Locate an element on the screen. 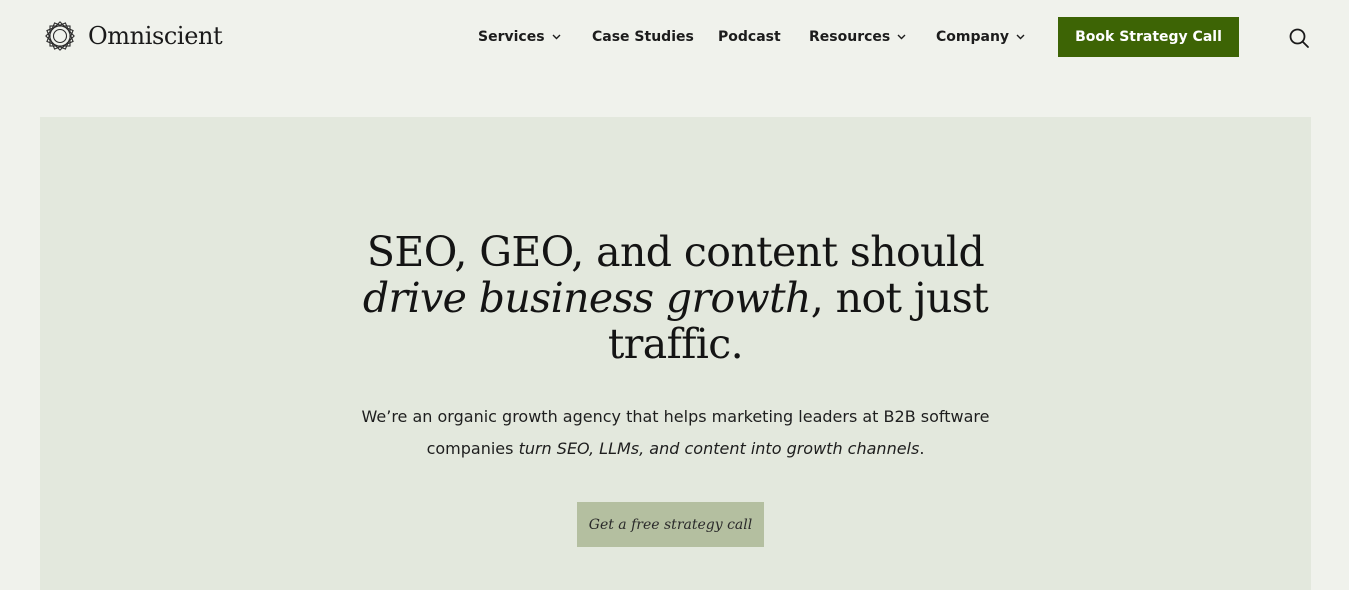 This screenshot has height=590, width=1349. nav-item-company: Company is located at coordinates (980, 37).